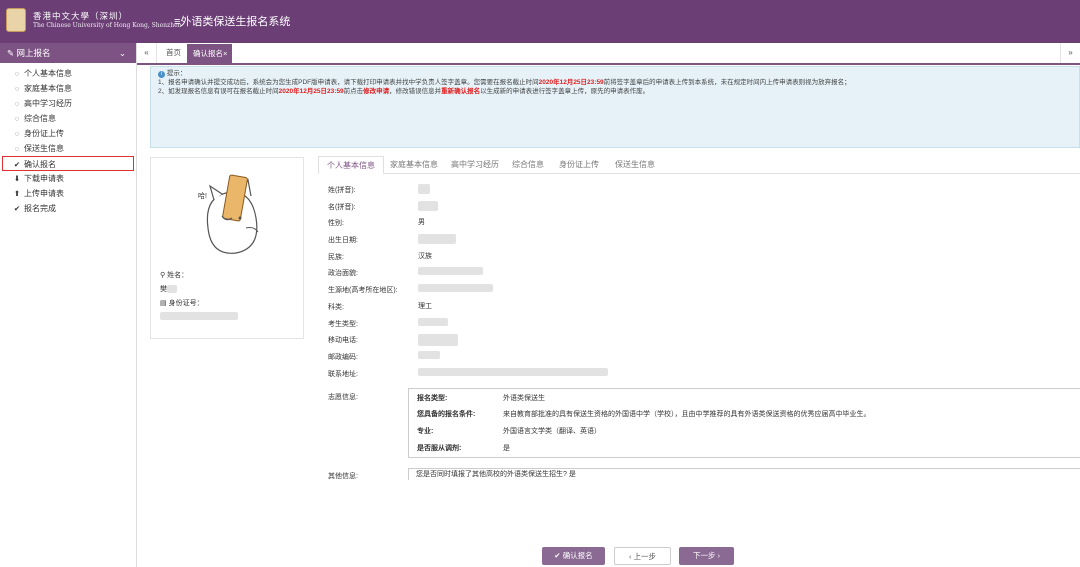 The height and width of the screenshot is (567, 1080). What do you see at coordinates (48, 73) in the screenshot?
I see `sidebar-item-label: 个人基本信息` at bounding box center [48, 73].